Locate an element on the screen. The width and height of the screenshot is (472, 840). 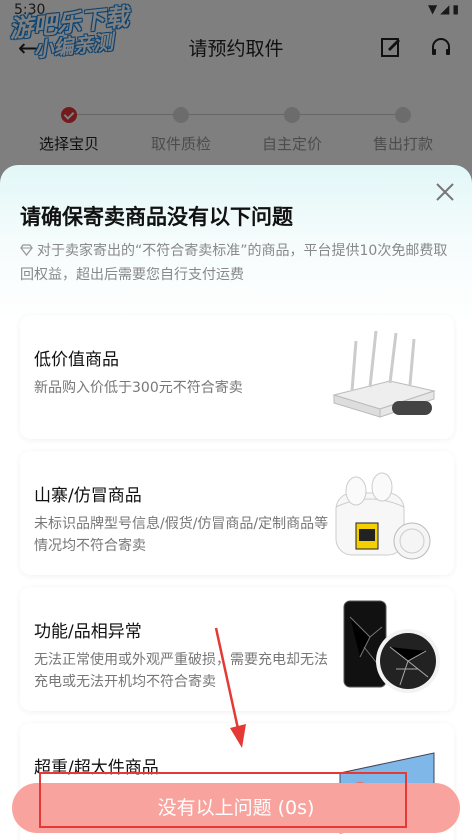
card-desc: 未标识品牌型号信息/假货/仿冒商品/定制商品等情况均不符合寄卖 is located at coordinates (181, 535).